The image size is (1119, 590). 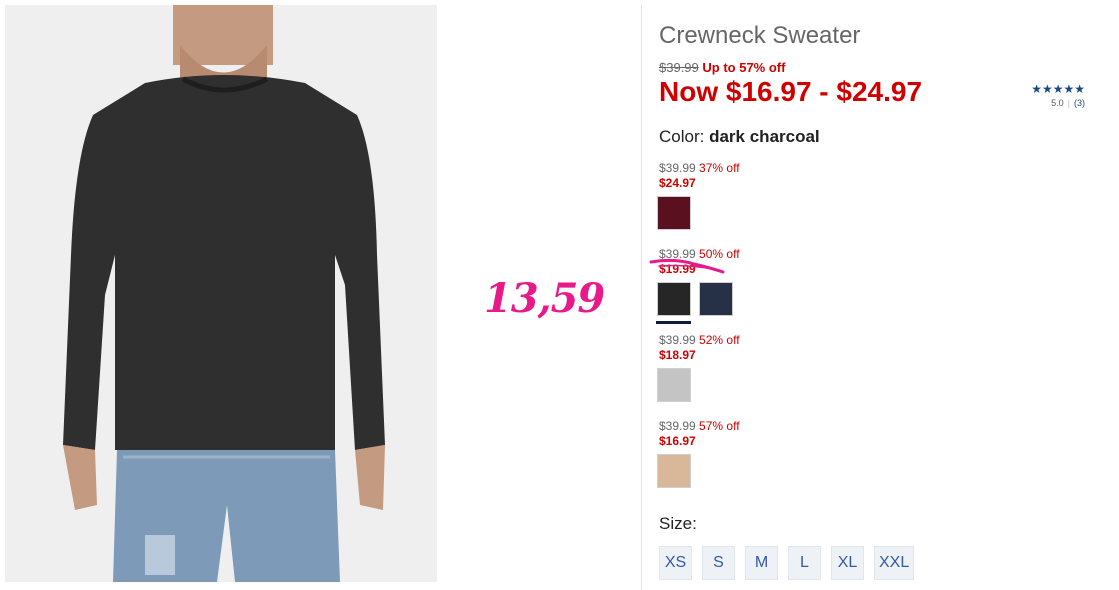 I want to click on swatch-burgundy, so click(x=674, y=213).